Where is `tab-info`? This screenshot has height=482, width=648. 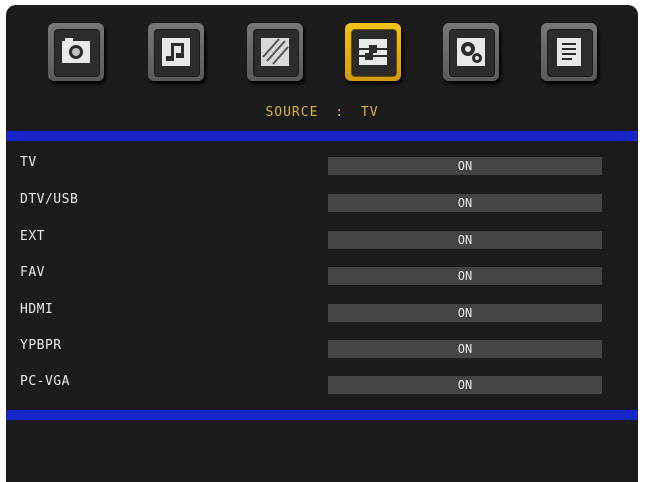 tab-info is located at coordinates (569, 52).